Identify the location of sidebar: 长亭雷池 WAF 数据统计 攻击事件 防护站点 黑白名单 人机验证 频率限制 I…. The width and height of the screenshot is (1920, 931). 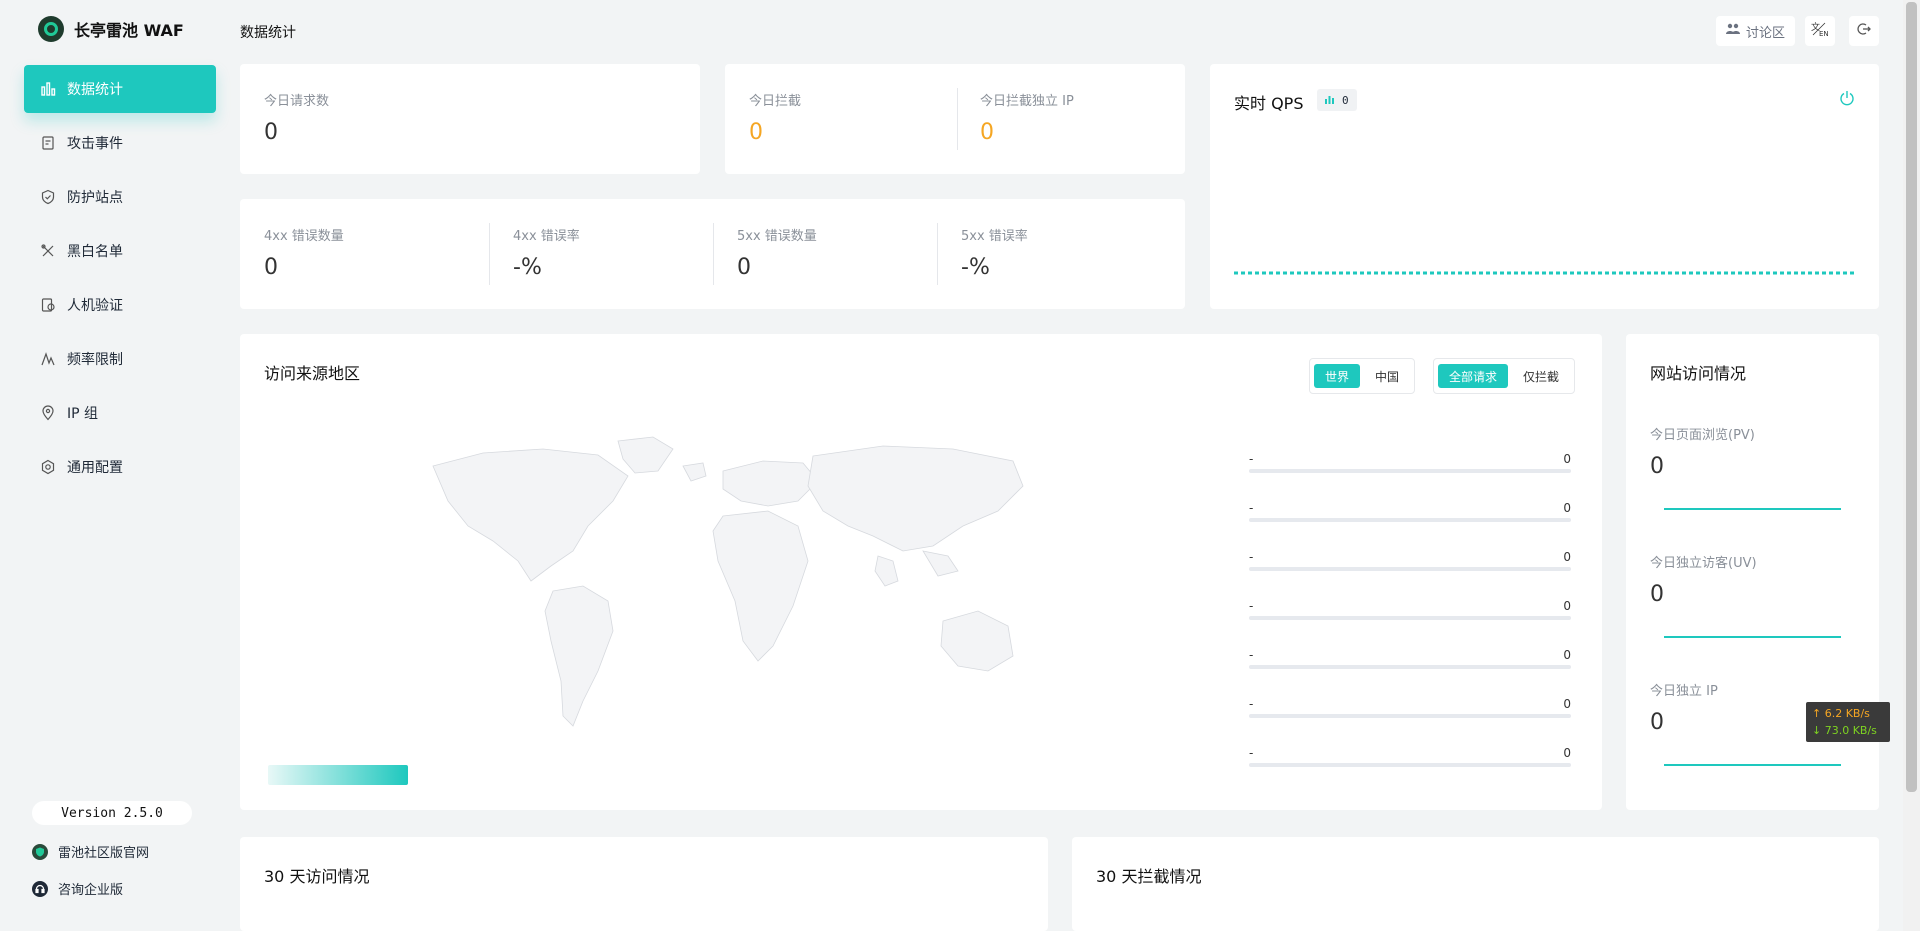
(116, 465).